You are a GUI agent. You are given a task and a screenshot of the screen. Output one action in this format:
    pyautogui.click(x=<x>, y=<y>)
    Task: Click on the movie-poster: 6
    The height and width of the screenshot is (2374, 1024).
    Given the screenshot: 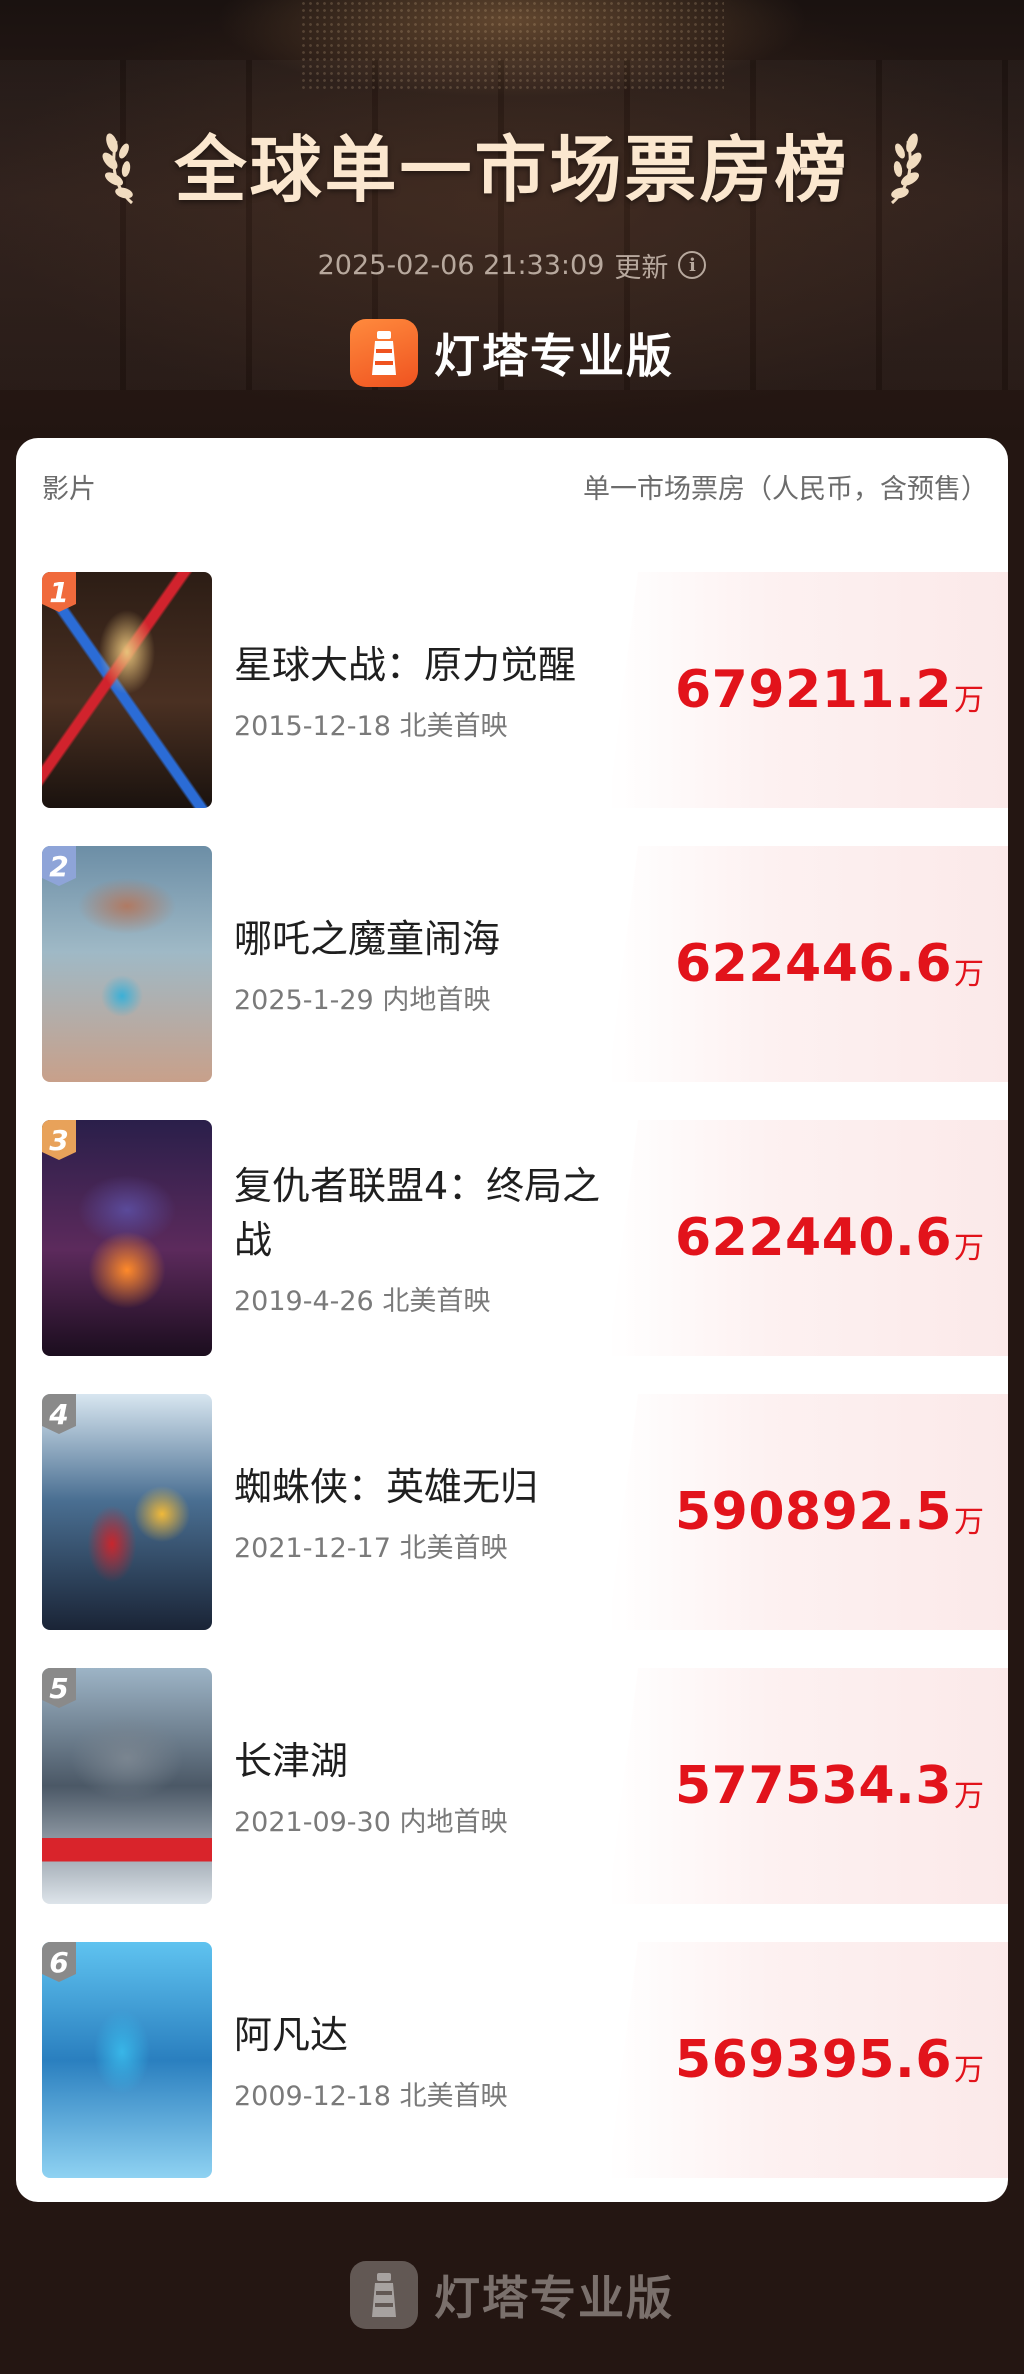 What is the action you would take?
    pyautogui.click(x=127, y=2060)
    